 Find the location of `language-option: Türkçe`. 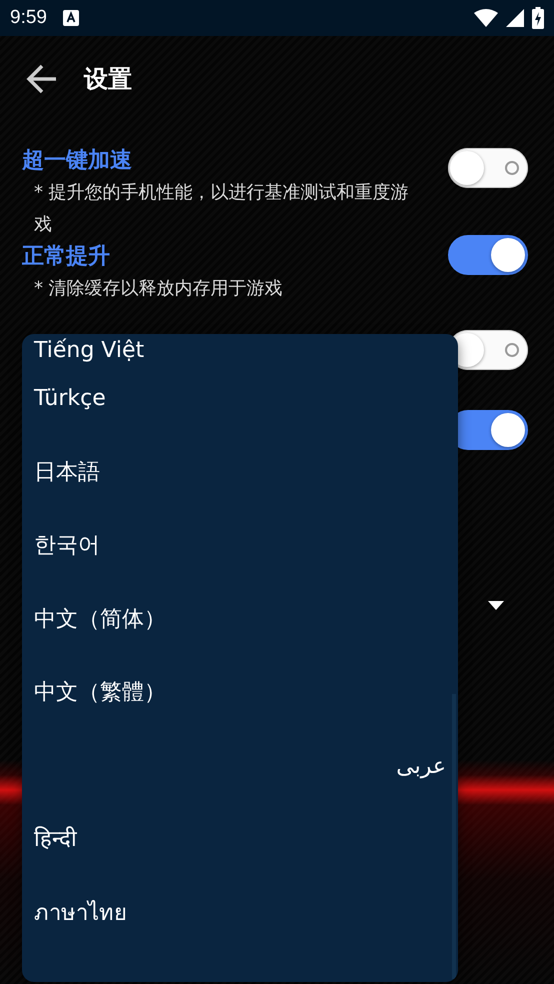

language-option: Türkçe is located at coordinates (240, 399).